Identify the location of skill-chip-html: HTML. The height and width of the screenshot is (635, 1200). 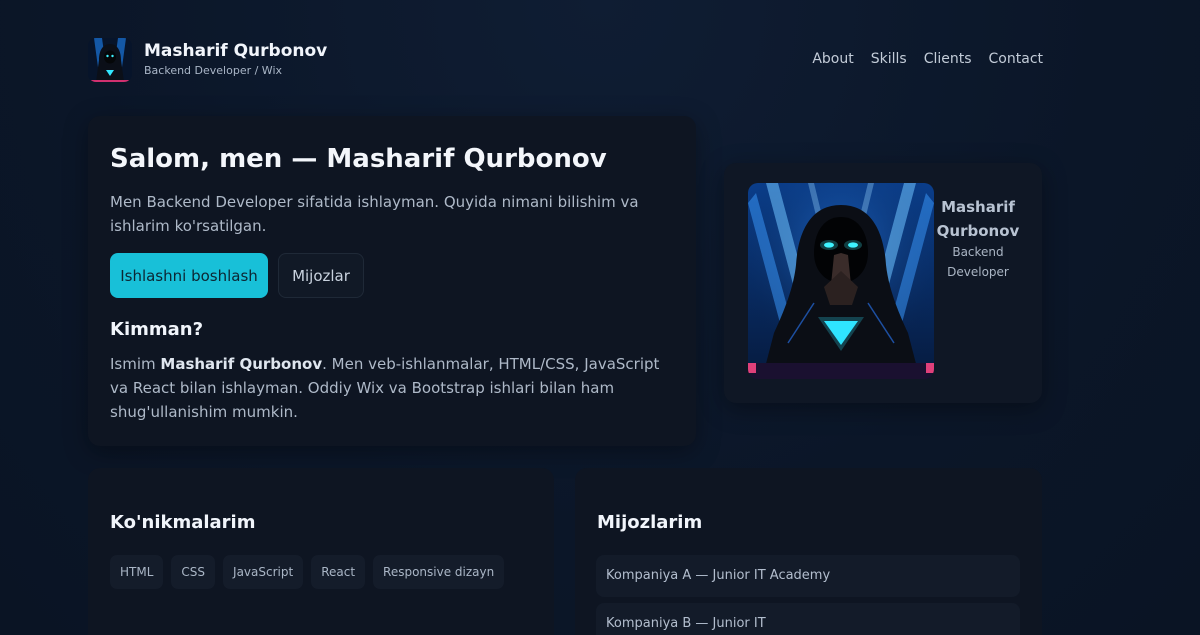
(137, 572).